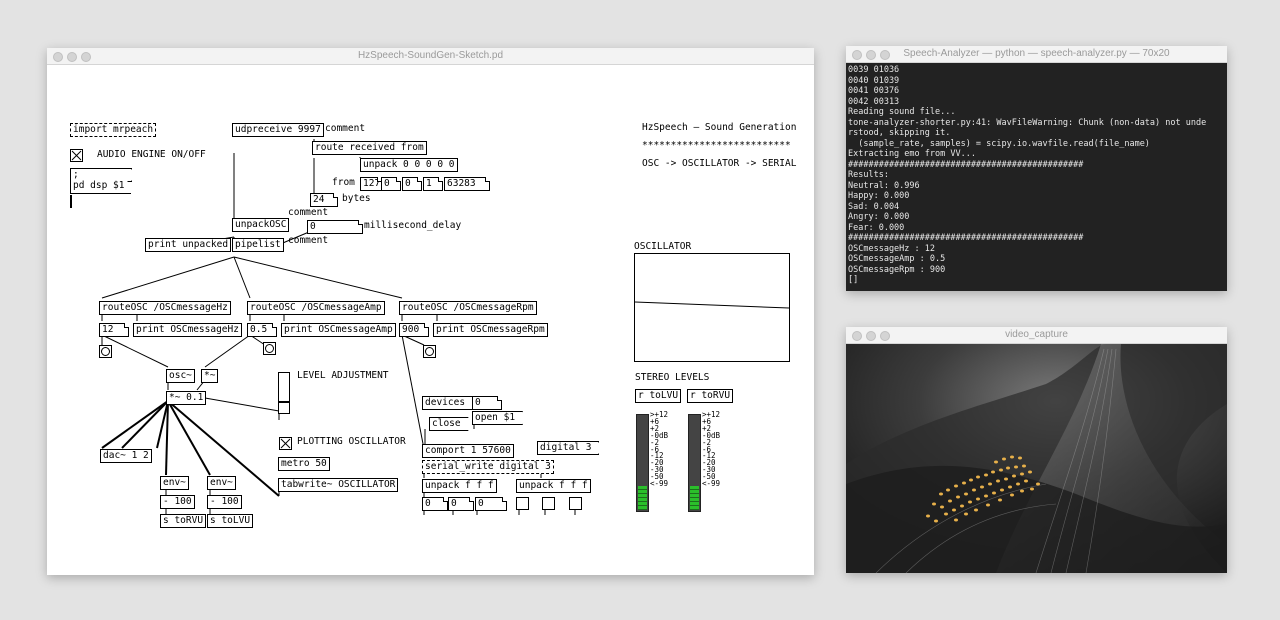 The image size is (1280, 620). Describe the element at coordinates (876, 227) in the screenshot. I see `terminal-line: Fear: 0.000` at that location.